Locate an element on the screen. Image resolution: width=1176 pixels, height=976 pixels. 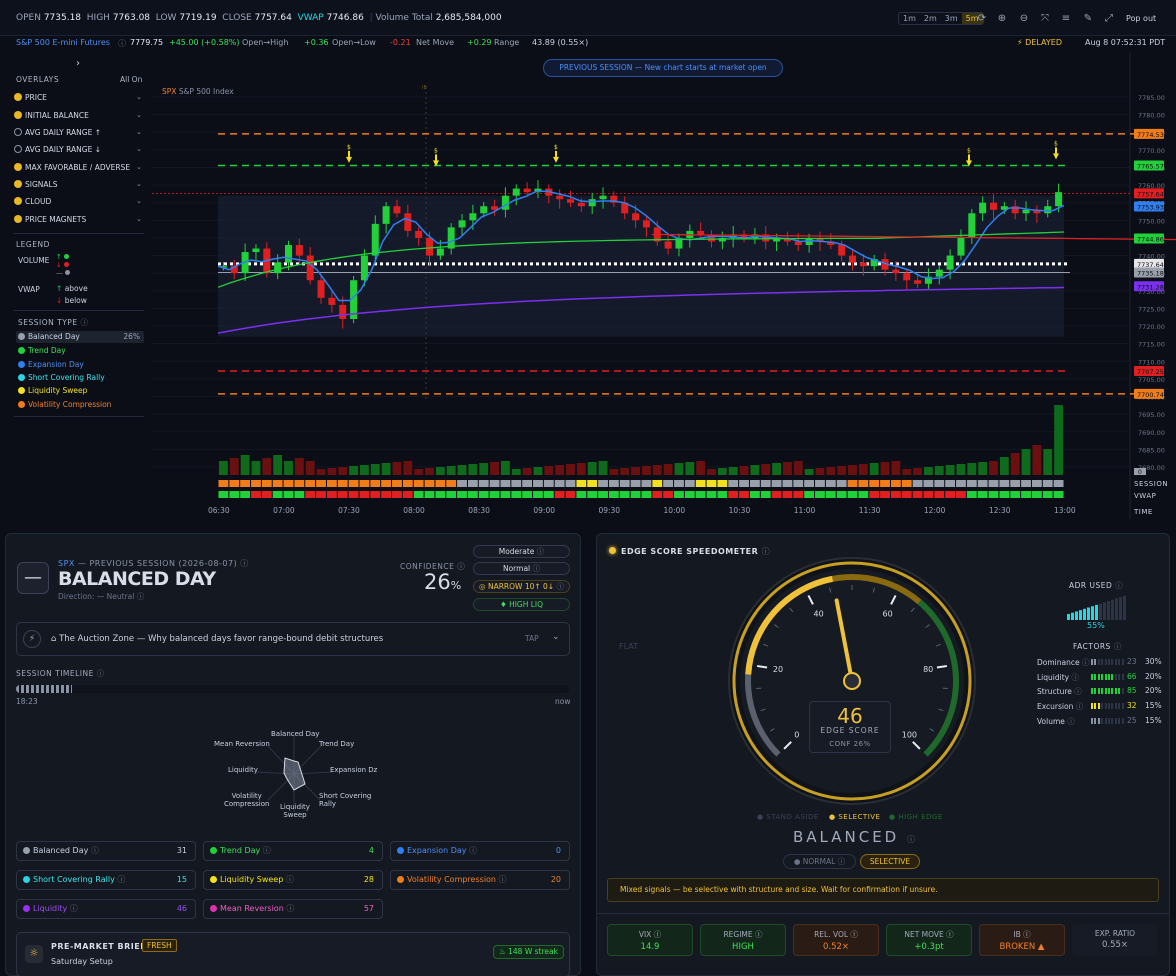
radar-label-short-covering: Short Covering Rally is located at coordinates (345, 800).